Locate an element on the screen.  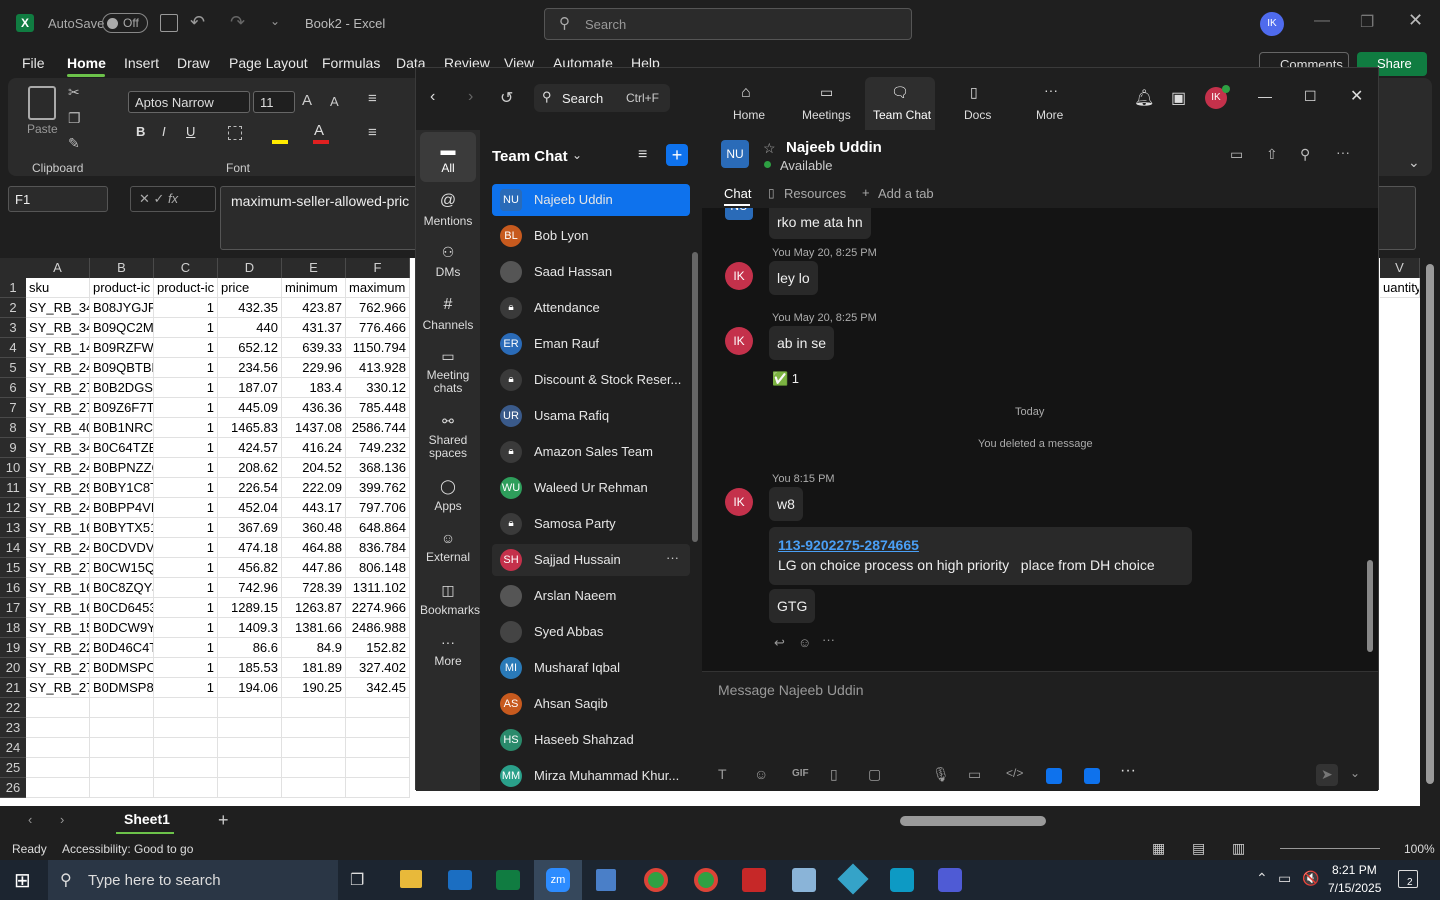
minimize-icon: — is located at coordinates (1322, 21).